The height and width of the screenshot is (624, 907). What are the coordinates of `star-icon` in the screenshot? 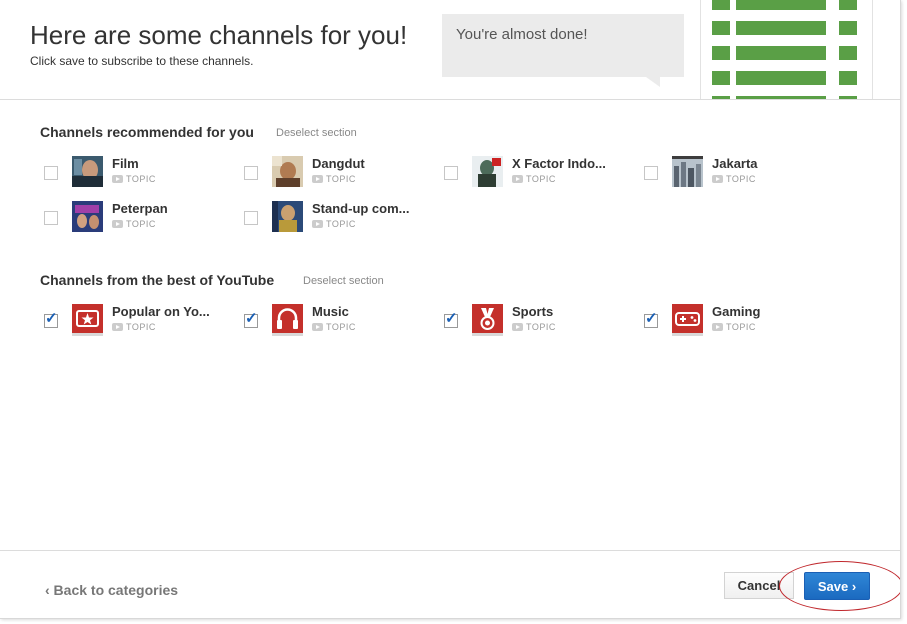 It's located at (87, 320).